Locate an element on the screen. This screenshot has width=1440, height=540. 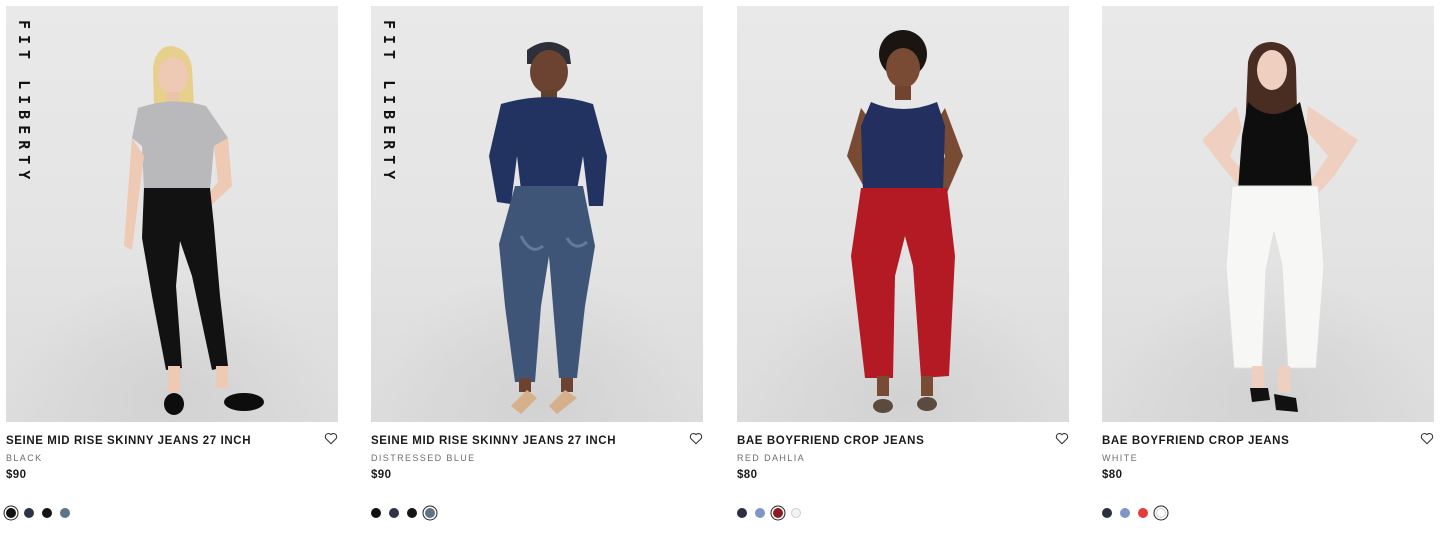
product-info: BAE BOYFRIEND CROP JEANS WHITE $80 is located at coordinates (1268, 470).